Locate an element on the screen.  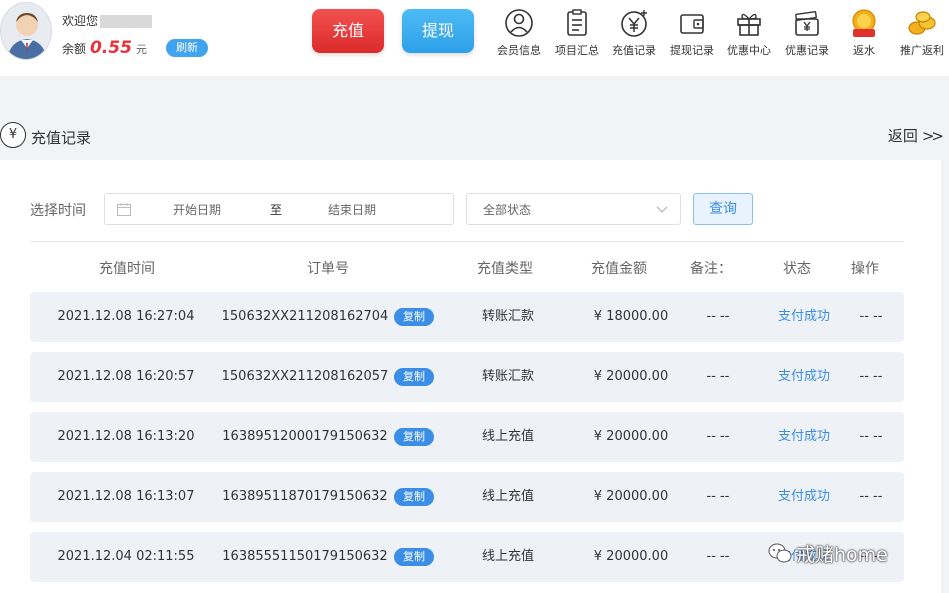
nav-promo-center: 优惠中心 is located at coordinates (749, 35).